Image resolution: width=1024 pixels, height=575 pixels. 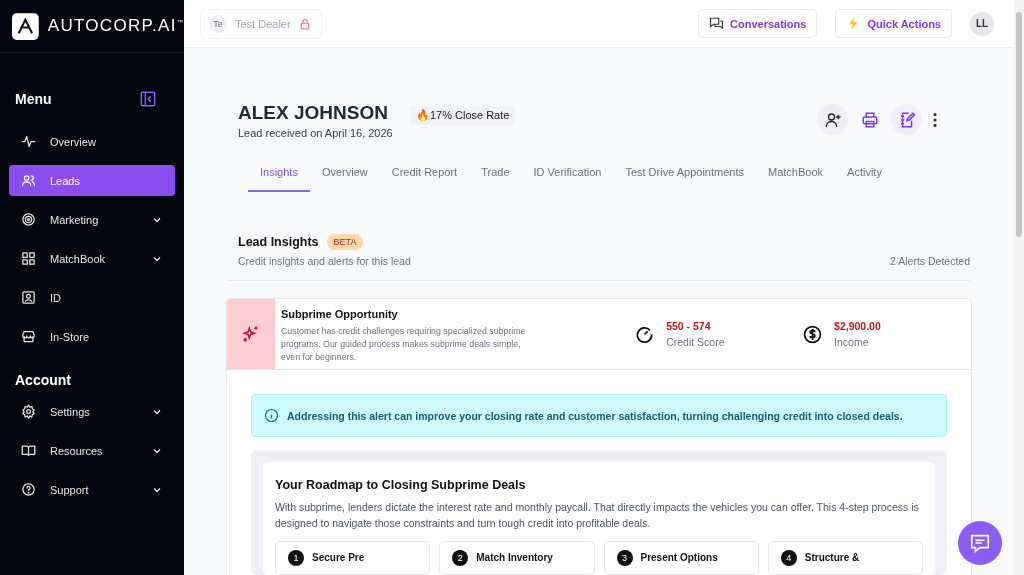 What do you see at coordinates (567, 175) in the screenshot?
I see `tab: ID Verification` at bounding box center [567, 175].